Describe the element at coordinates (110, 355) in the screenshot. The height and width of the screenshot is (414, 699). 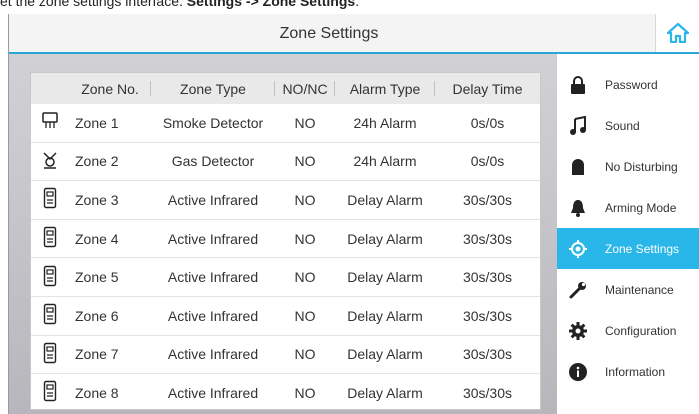
I see `zone-no-cell: Zone 7` at that location.